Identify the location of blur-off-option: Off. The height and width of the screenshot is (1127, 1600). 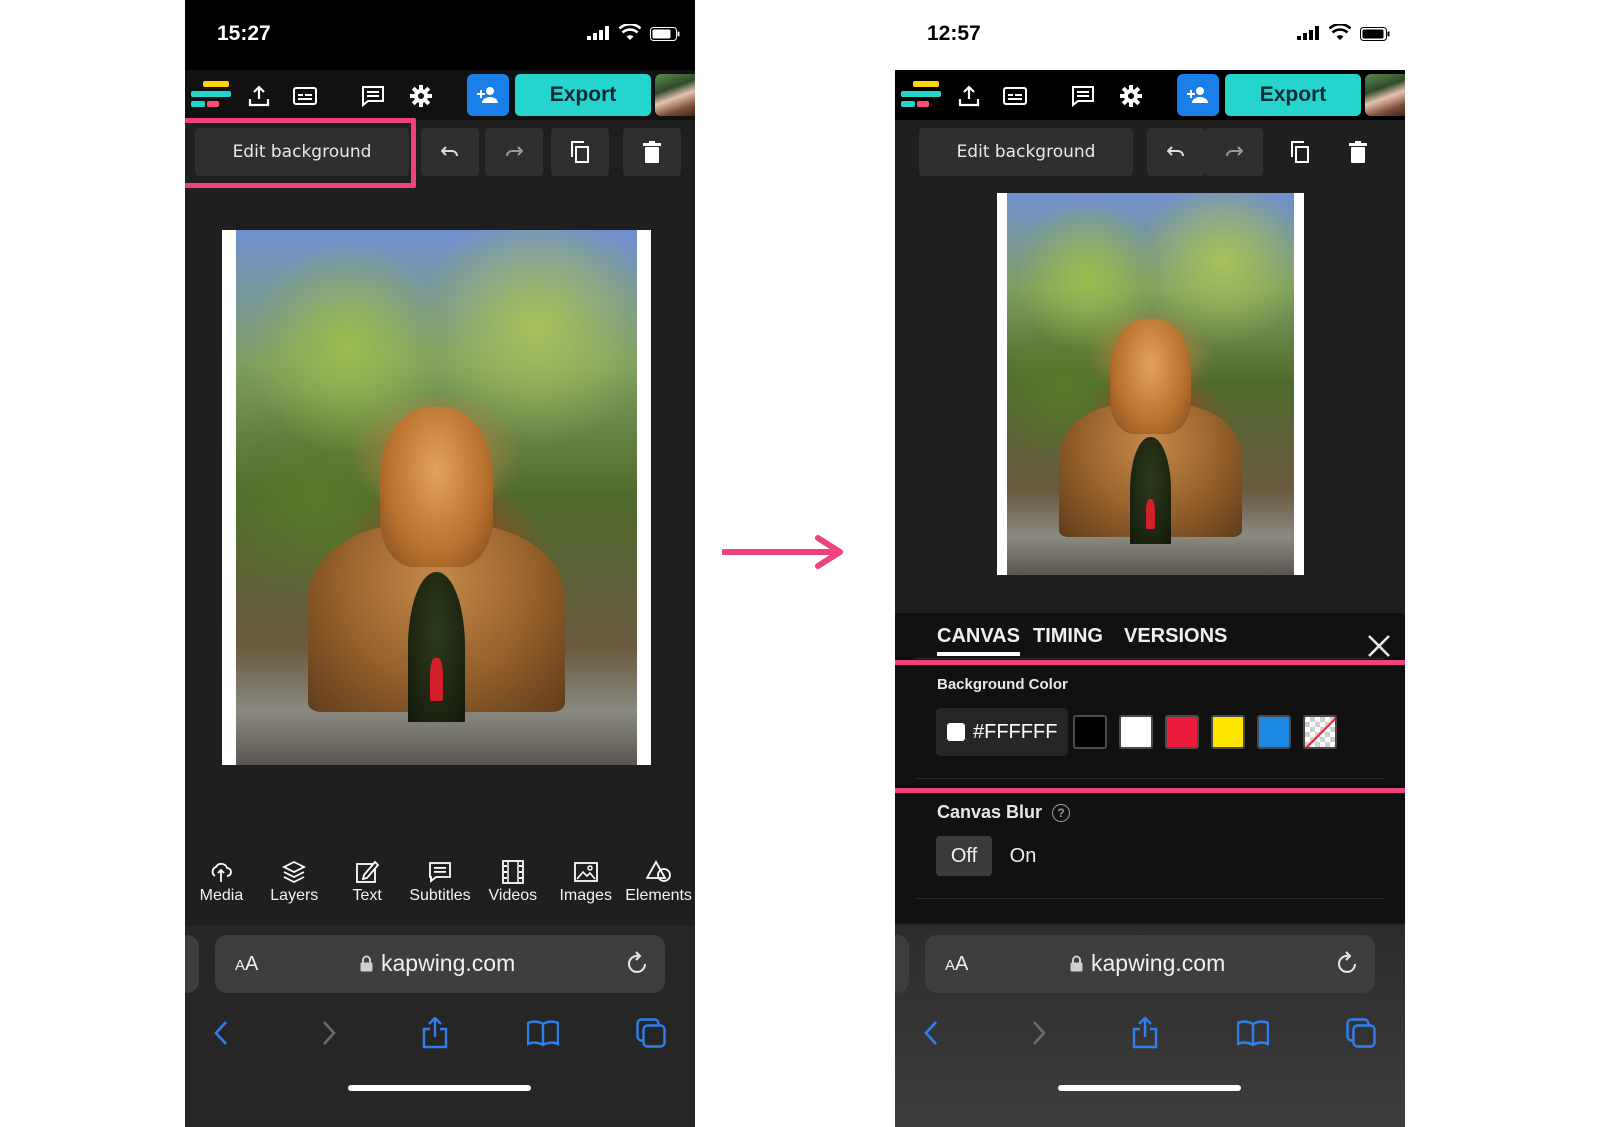
(964, 856).